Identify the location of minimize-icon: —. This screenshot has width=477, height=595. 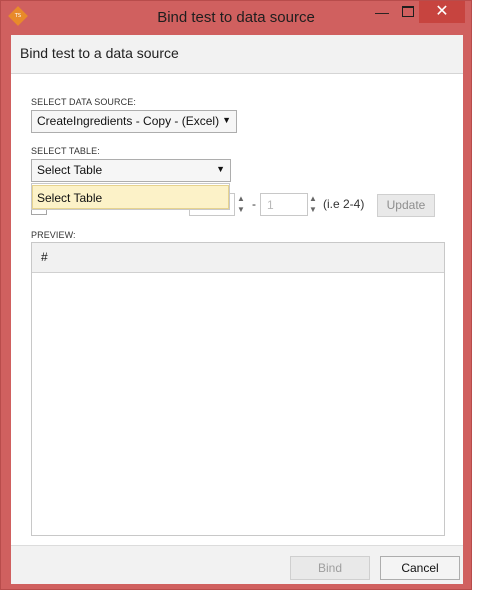
(382, 12).